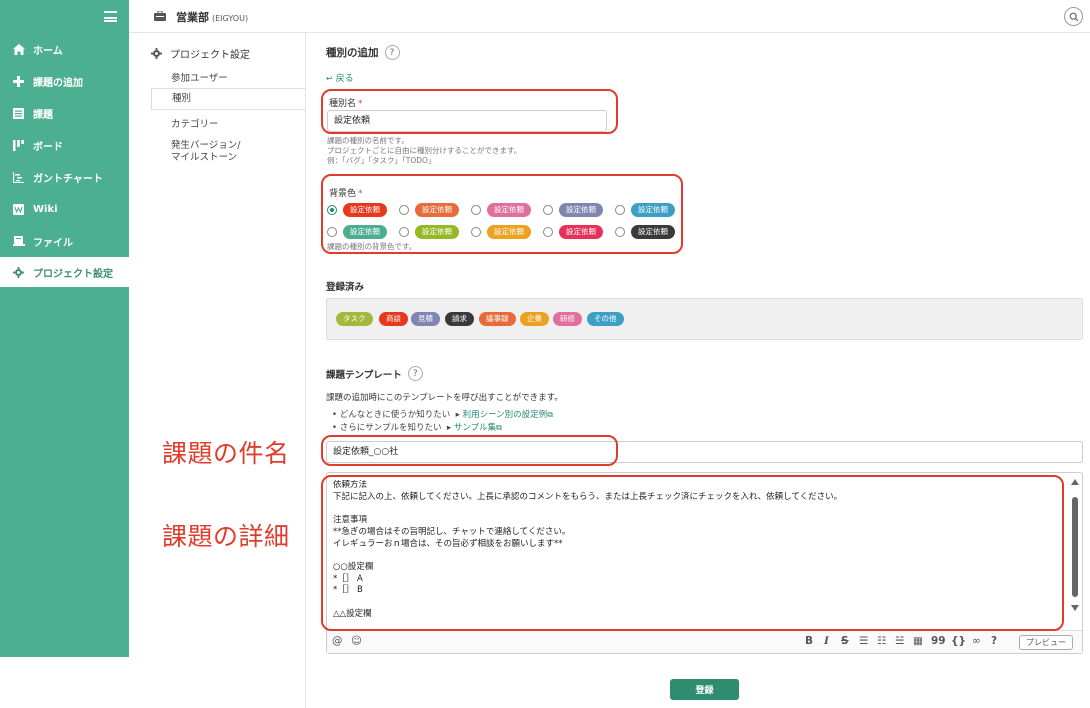  What do you see at coordinates (58, 83) in the screenshot?
I see `sidebar-item-label: 課題の追加` at bounding box center [58, 83].